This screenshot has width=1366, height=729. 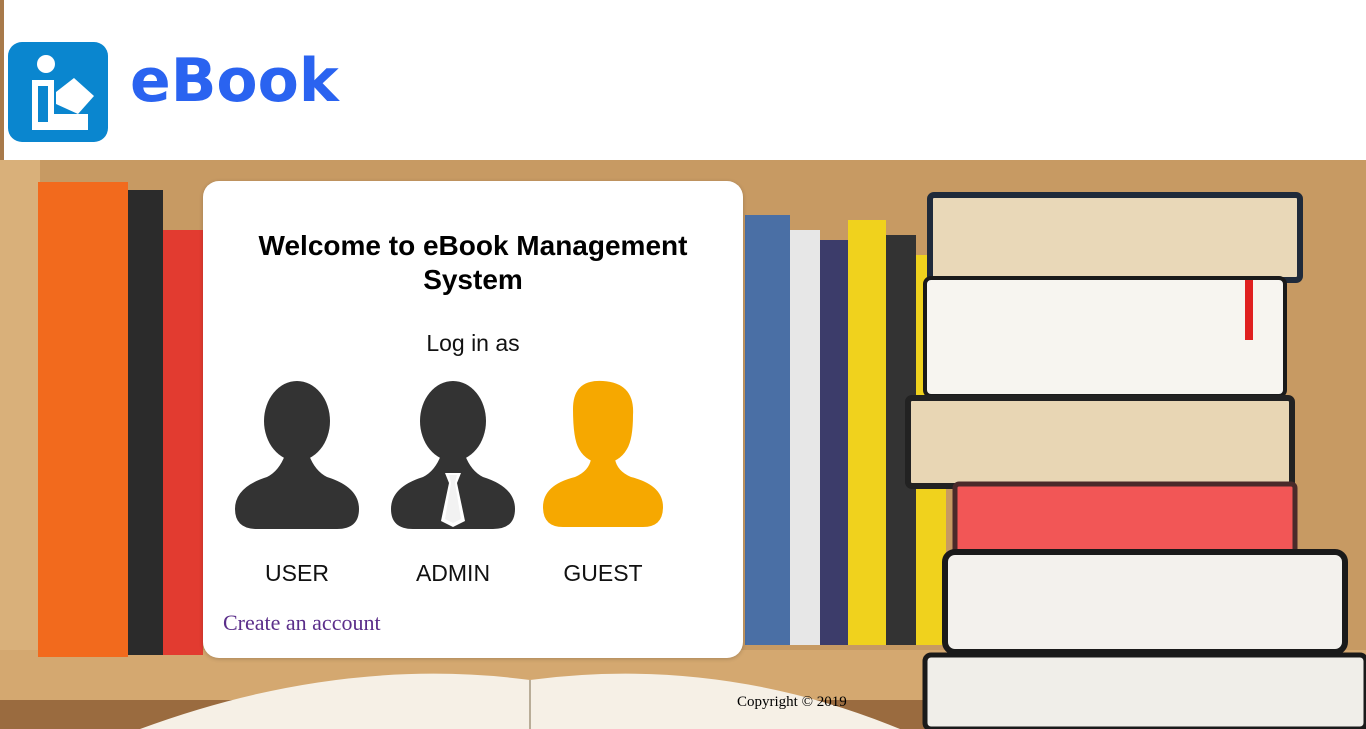 I want to click on user-label: USER, so click(x=297, y=573).